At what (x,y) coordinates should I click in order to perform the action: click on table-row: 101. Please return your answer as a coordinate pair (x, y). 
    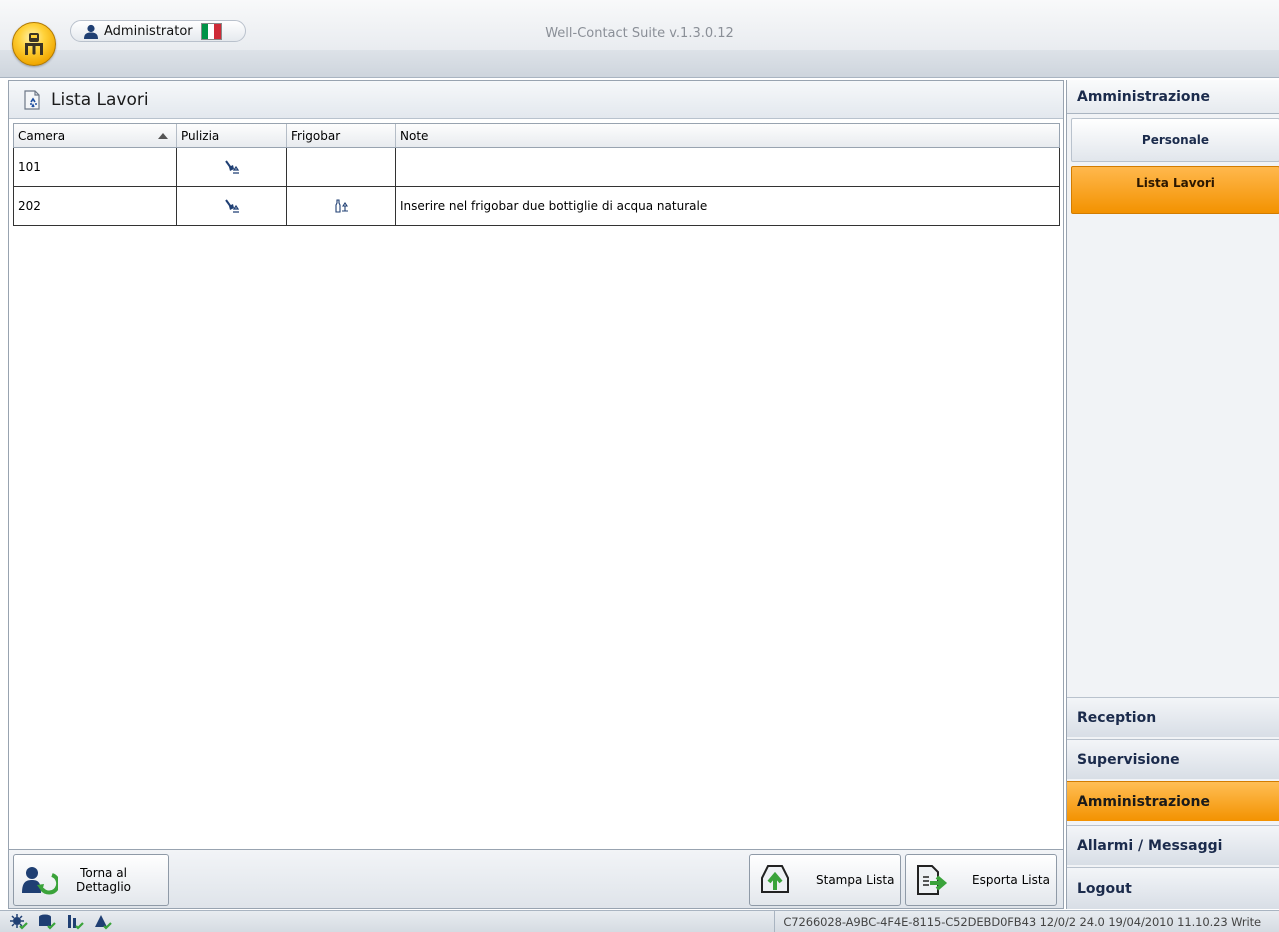
    Looking at the image, I should click on (536, 167).